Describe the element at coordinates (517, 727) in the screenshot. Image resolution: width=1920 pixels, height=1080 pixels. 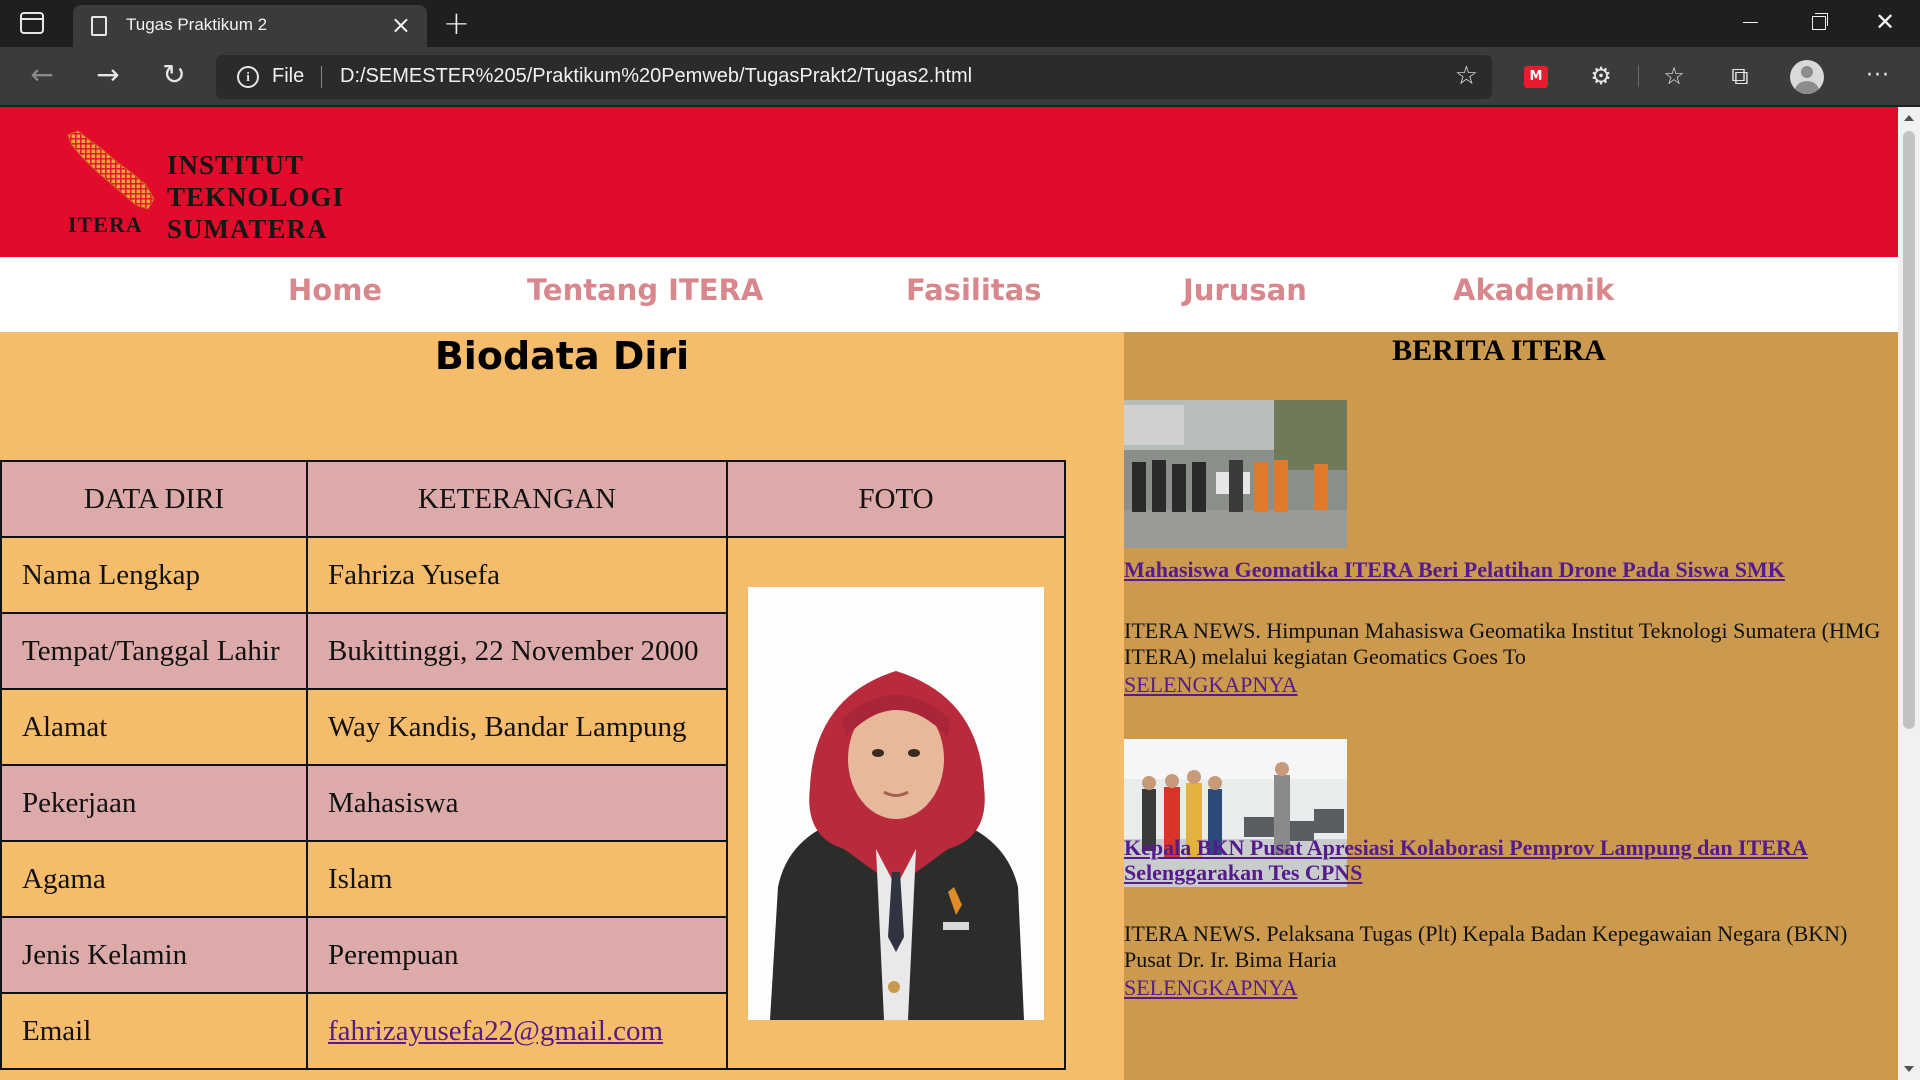
I see `row-value: Way Kandis, Bandar Lampung` at that location.